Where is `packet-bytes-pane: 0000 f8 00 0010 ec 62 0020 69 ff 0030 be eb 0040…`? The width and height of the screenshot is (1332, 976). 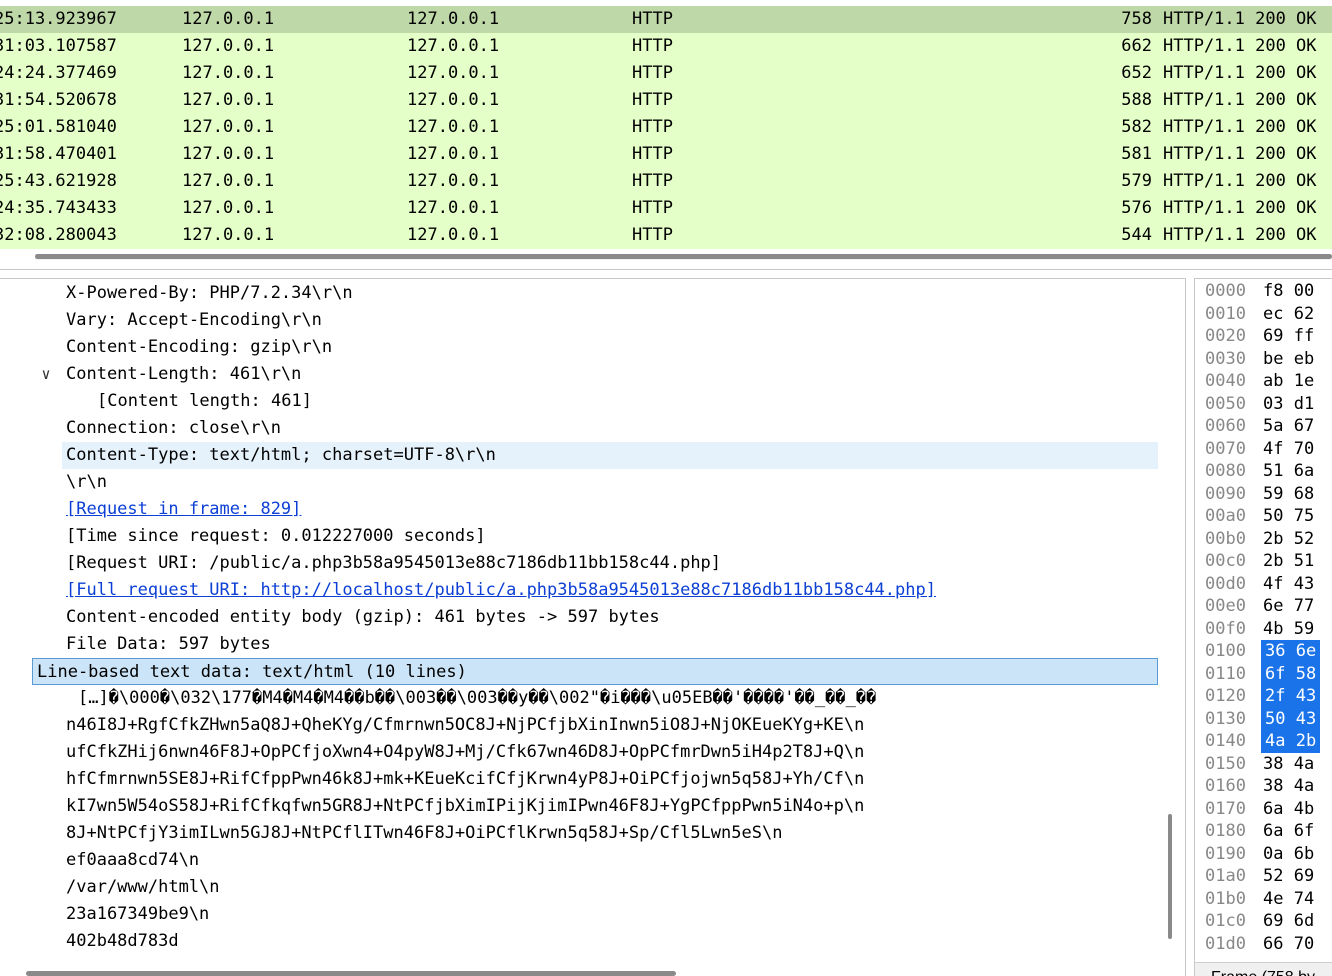 packet-bytes-pane: 0000 f8 00 0010 ec 62 0020 69 ff 0030 be eb 0040… is located at coordinates (1263, 627).